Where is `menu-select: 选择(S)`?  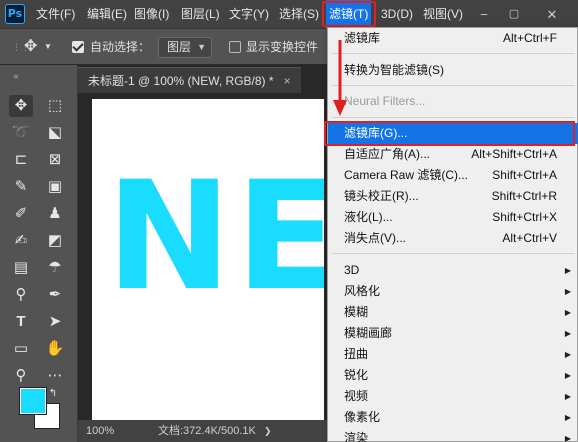
menu-select: 选择(S) is located at coordinates (299, 14).